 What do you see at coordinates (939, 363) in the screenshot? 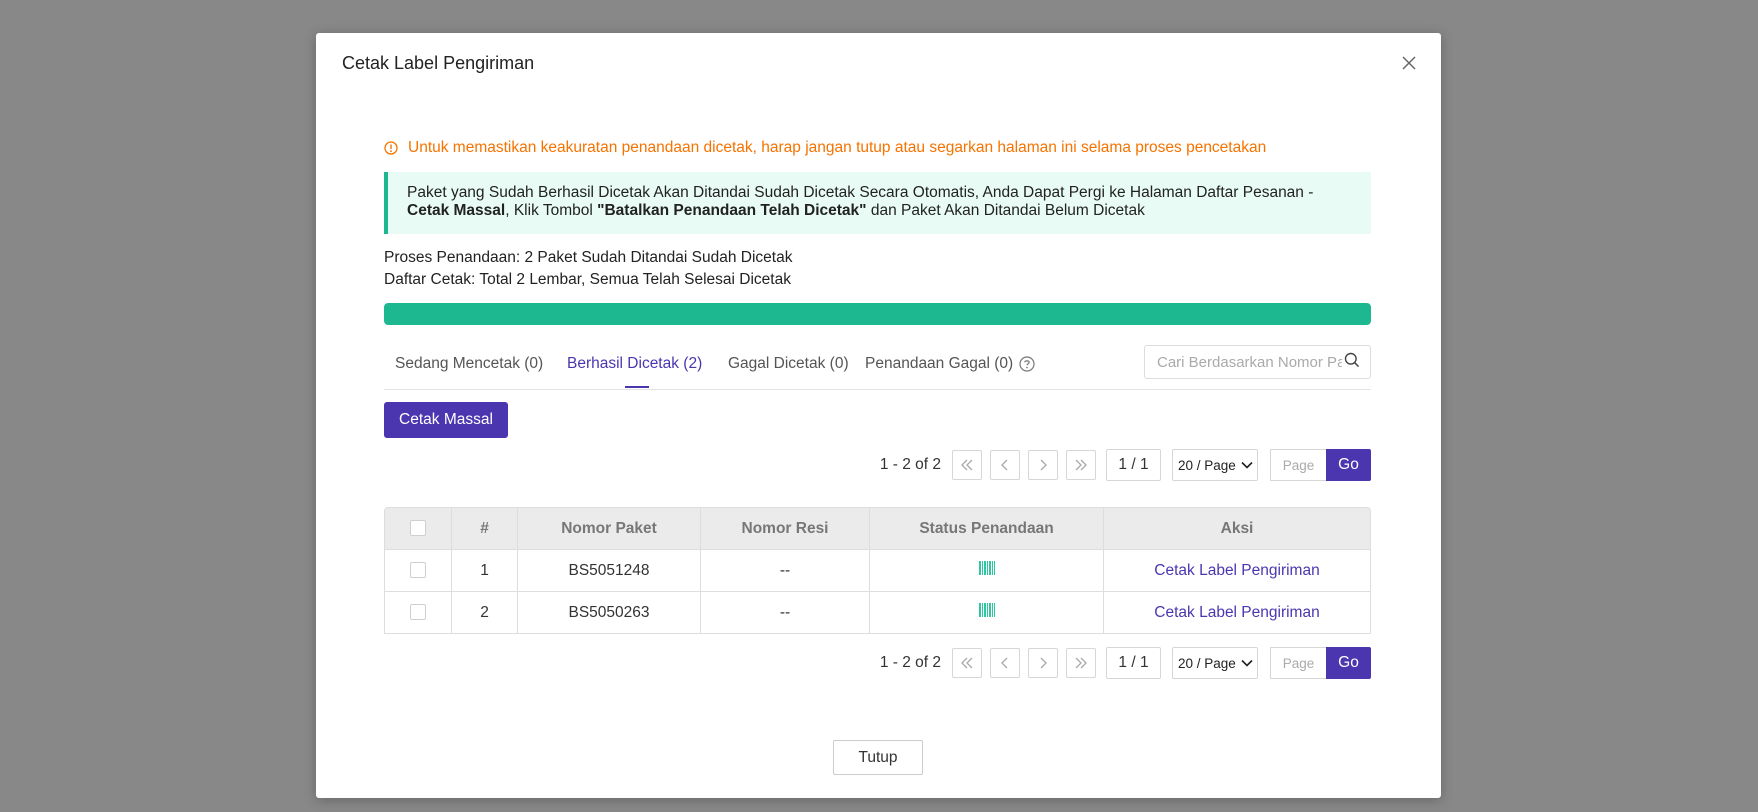
I see `tab-marking-failed-label: Penandaan Gagal (0)` at bounding box center [939, 363].